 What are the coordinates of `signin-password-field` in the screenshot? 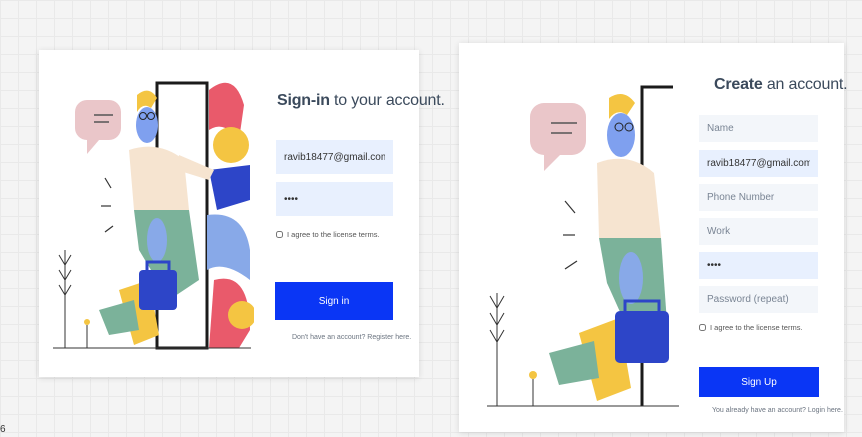 It's located at (334, 199).